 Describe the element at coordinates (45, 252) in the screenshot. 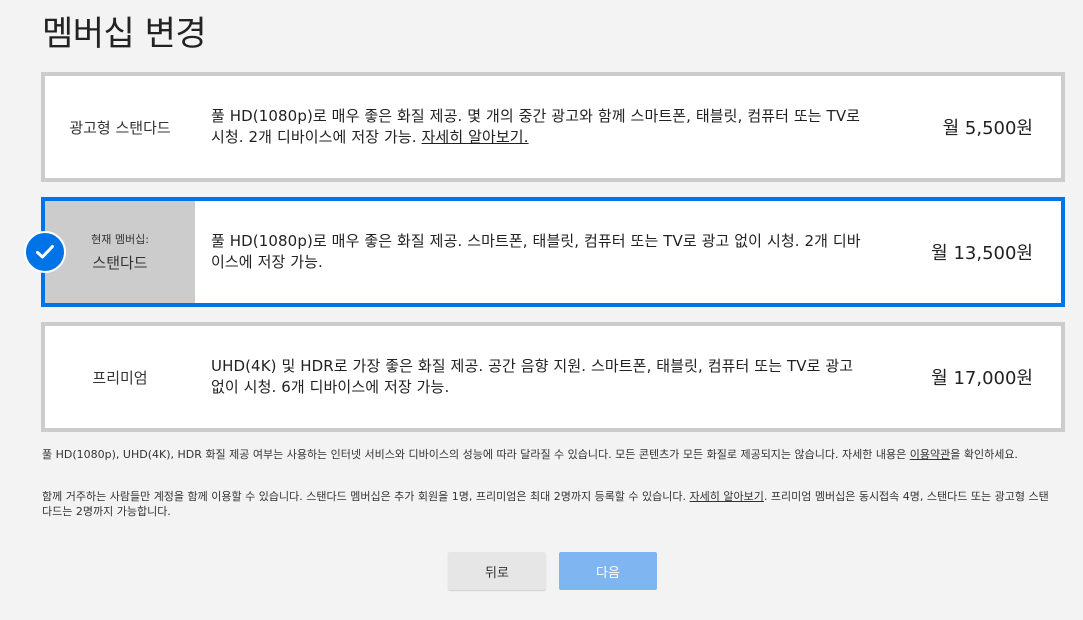

I see `check-icon` at that location.